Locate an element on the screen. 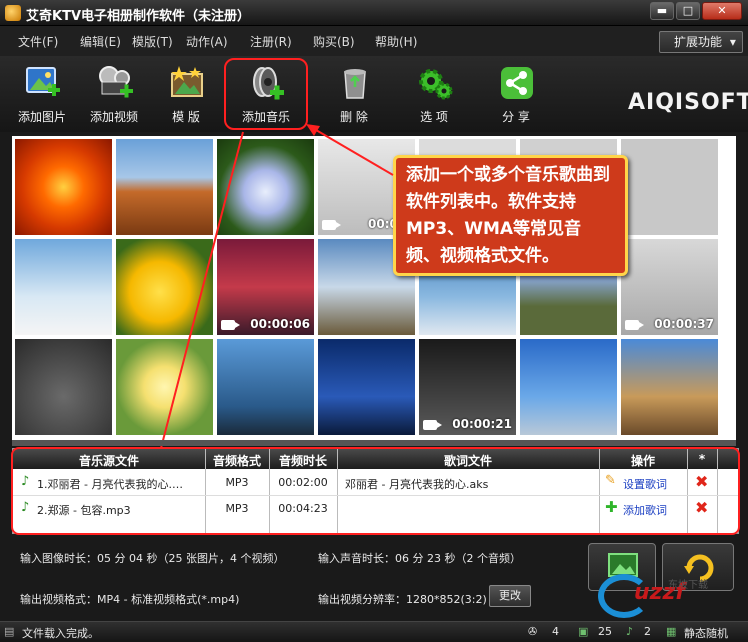 The image size is (748, 642). template-button: 模 版 is located at coordinates (186, 94).